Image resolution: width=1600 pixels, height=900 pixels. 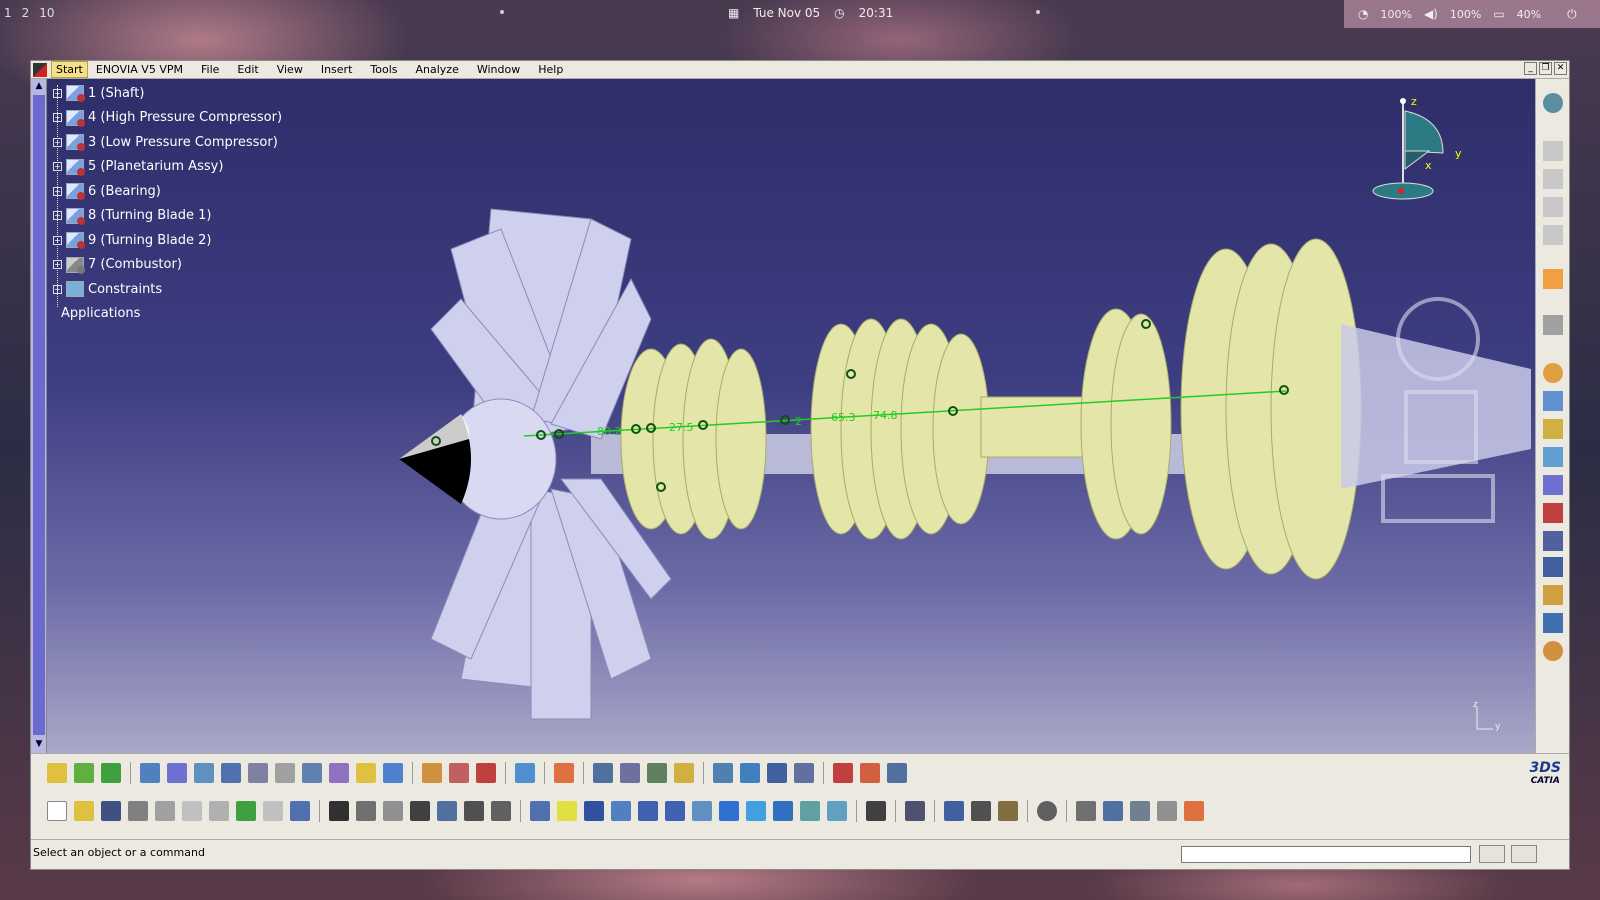 I want to click on new-product-icon, so click(x=57, y=773).